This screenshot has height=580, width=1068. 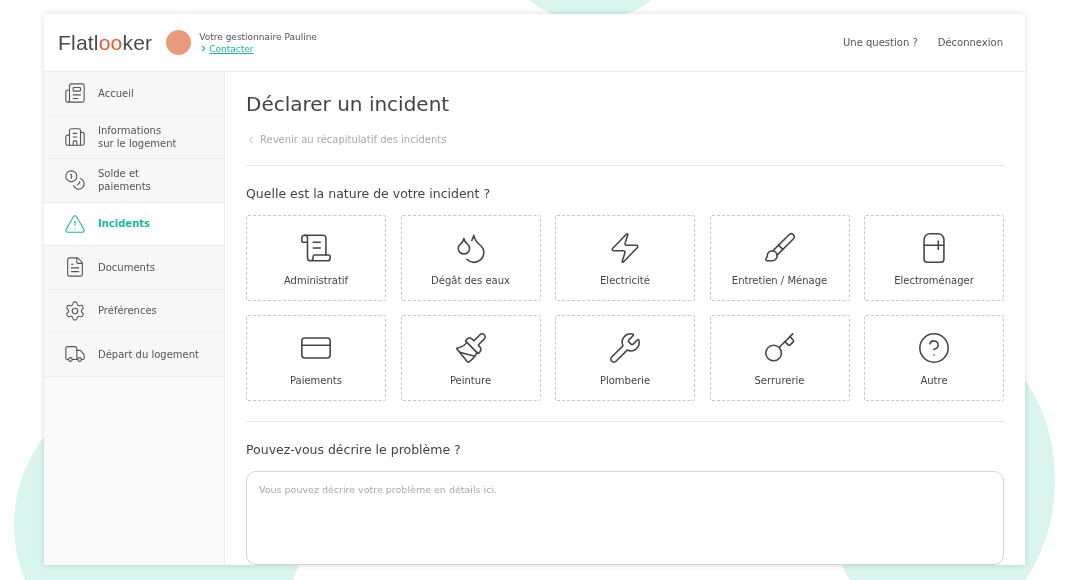 I want to click on category-tile: Administratif, so click(x=316, y=258).